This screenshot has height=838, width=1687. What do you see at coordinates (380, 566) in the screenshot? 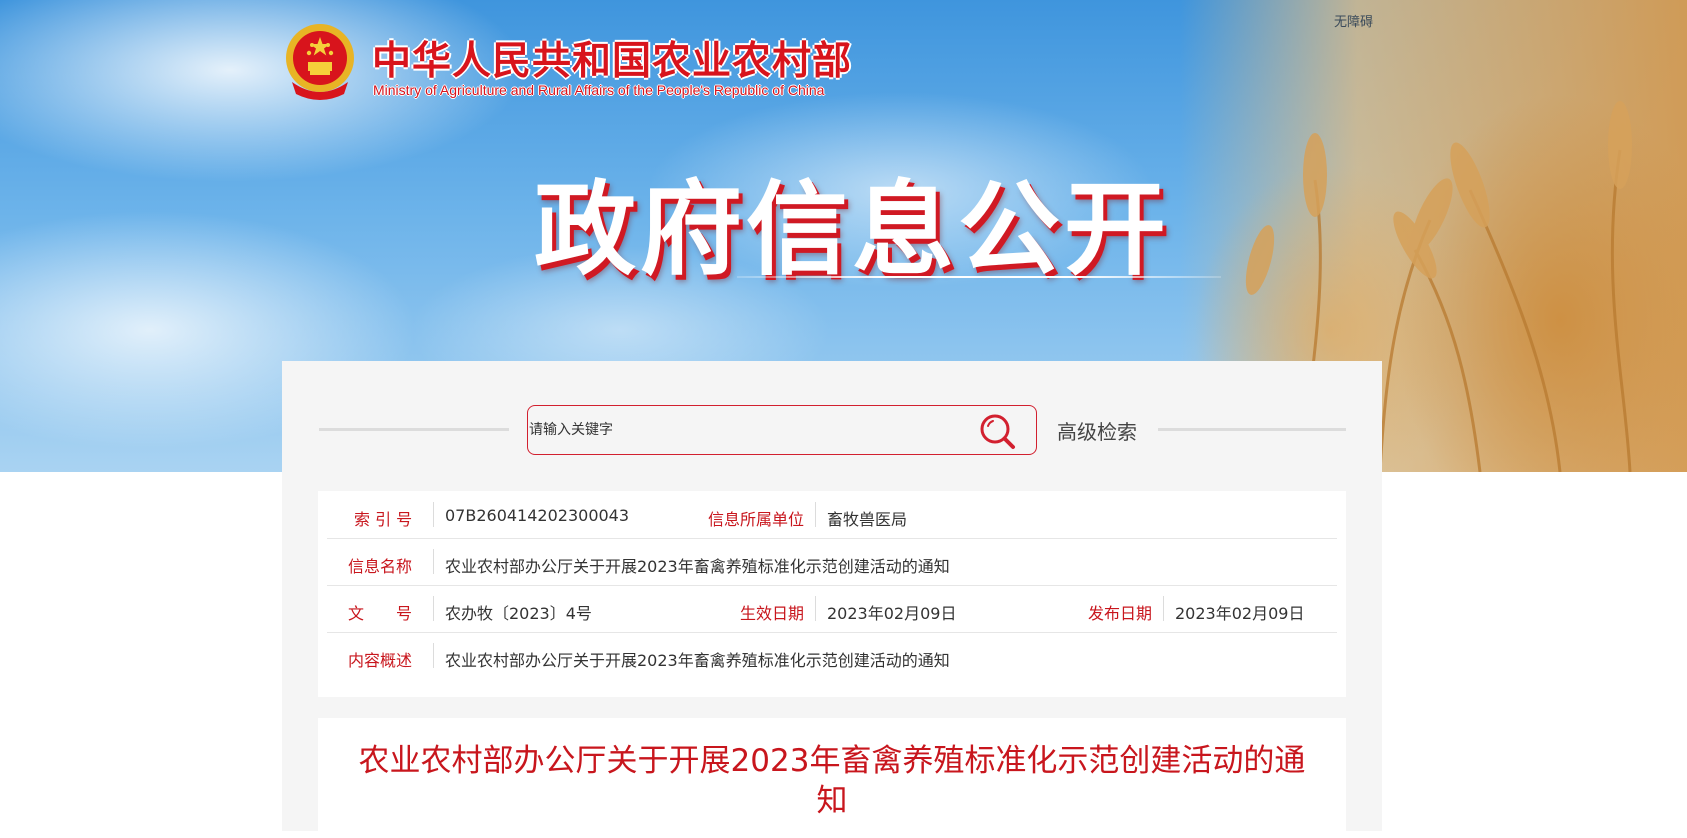
I see `info-name-label: 信息名称` at bounding box center [380, 566].